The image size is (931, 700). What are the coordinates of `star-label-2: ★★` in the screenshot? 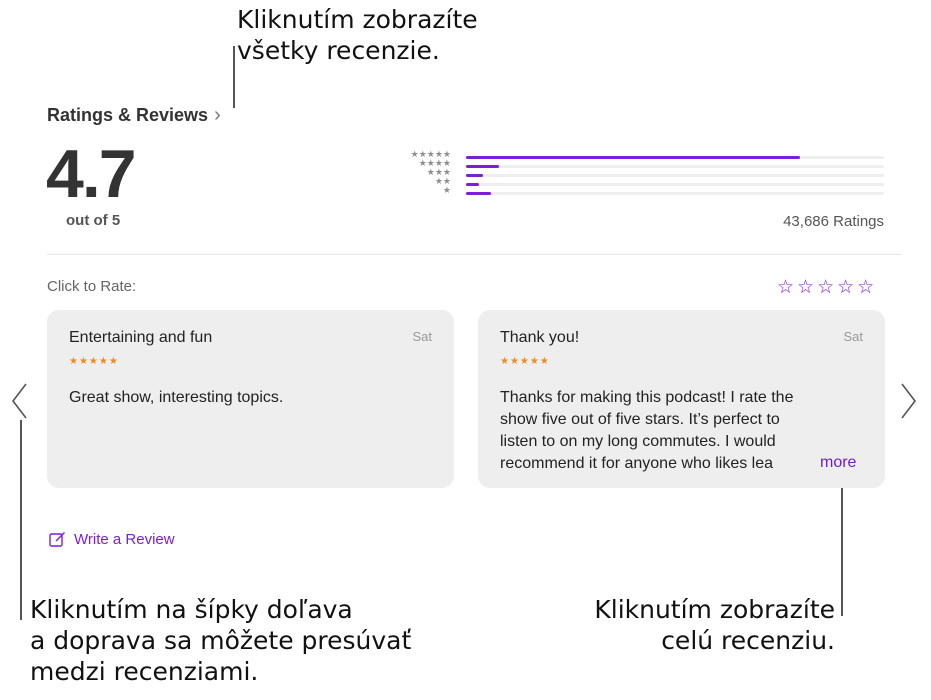 It's located at (442, 181).